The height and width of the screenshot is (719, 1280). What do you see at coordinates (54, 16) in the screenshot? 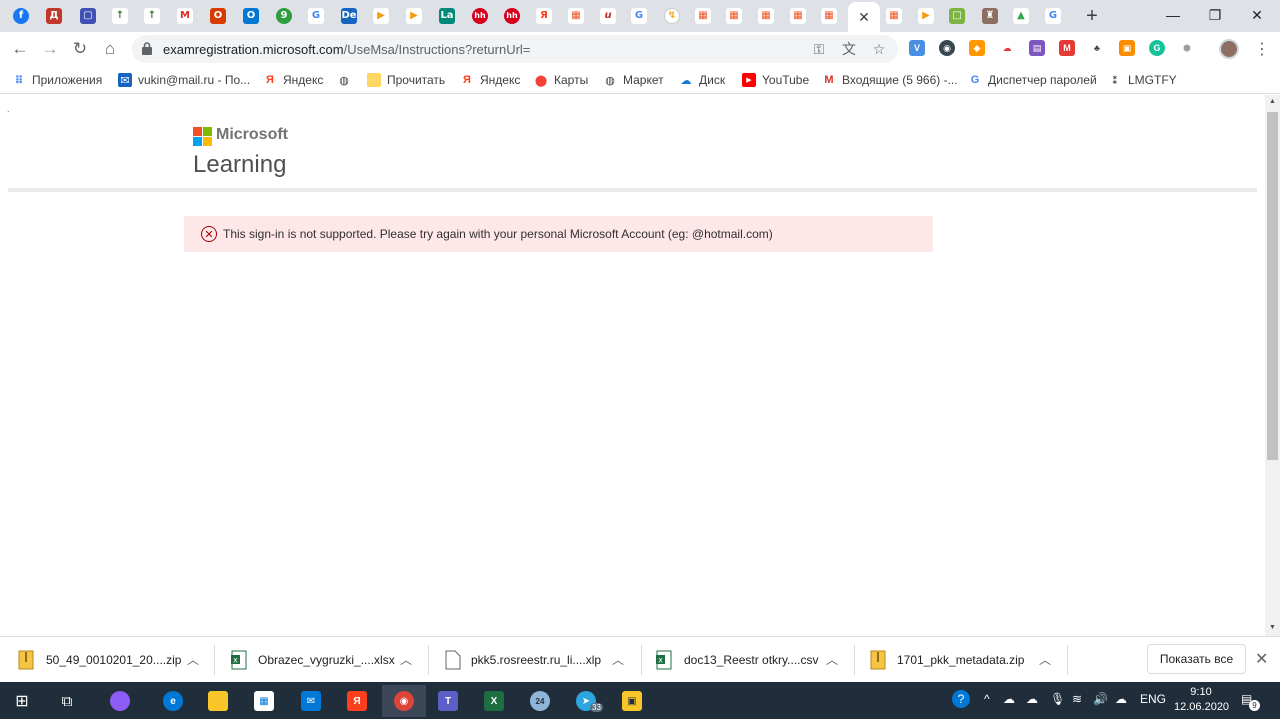
I see `tab-gosuslugi: Д` at bounding box center [54, 16].